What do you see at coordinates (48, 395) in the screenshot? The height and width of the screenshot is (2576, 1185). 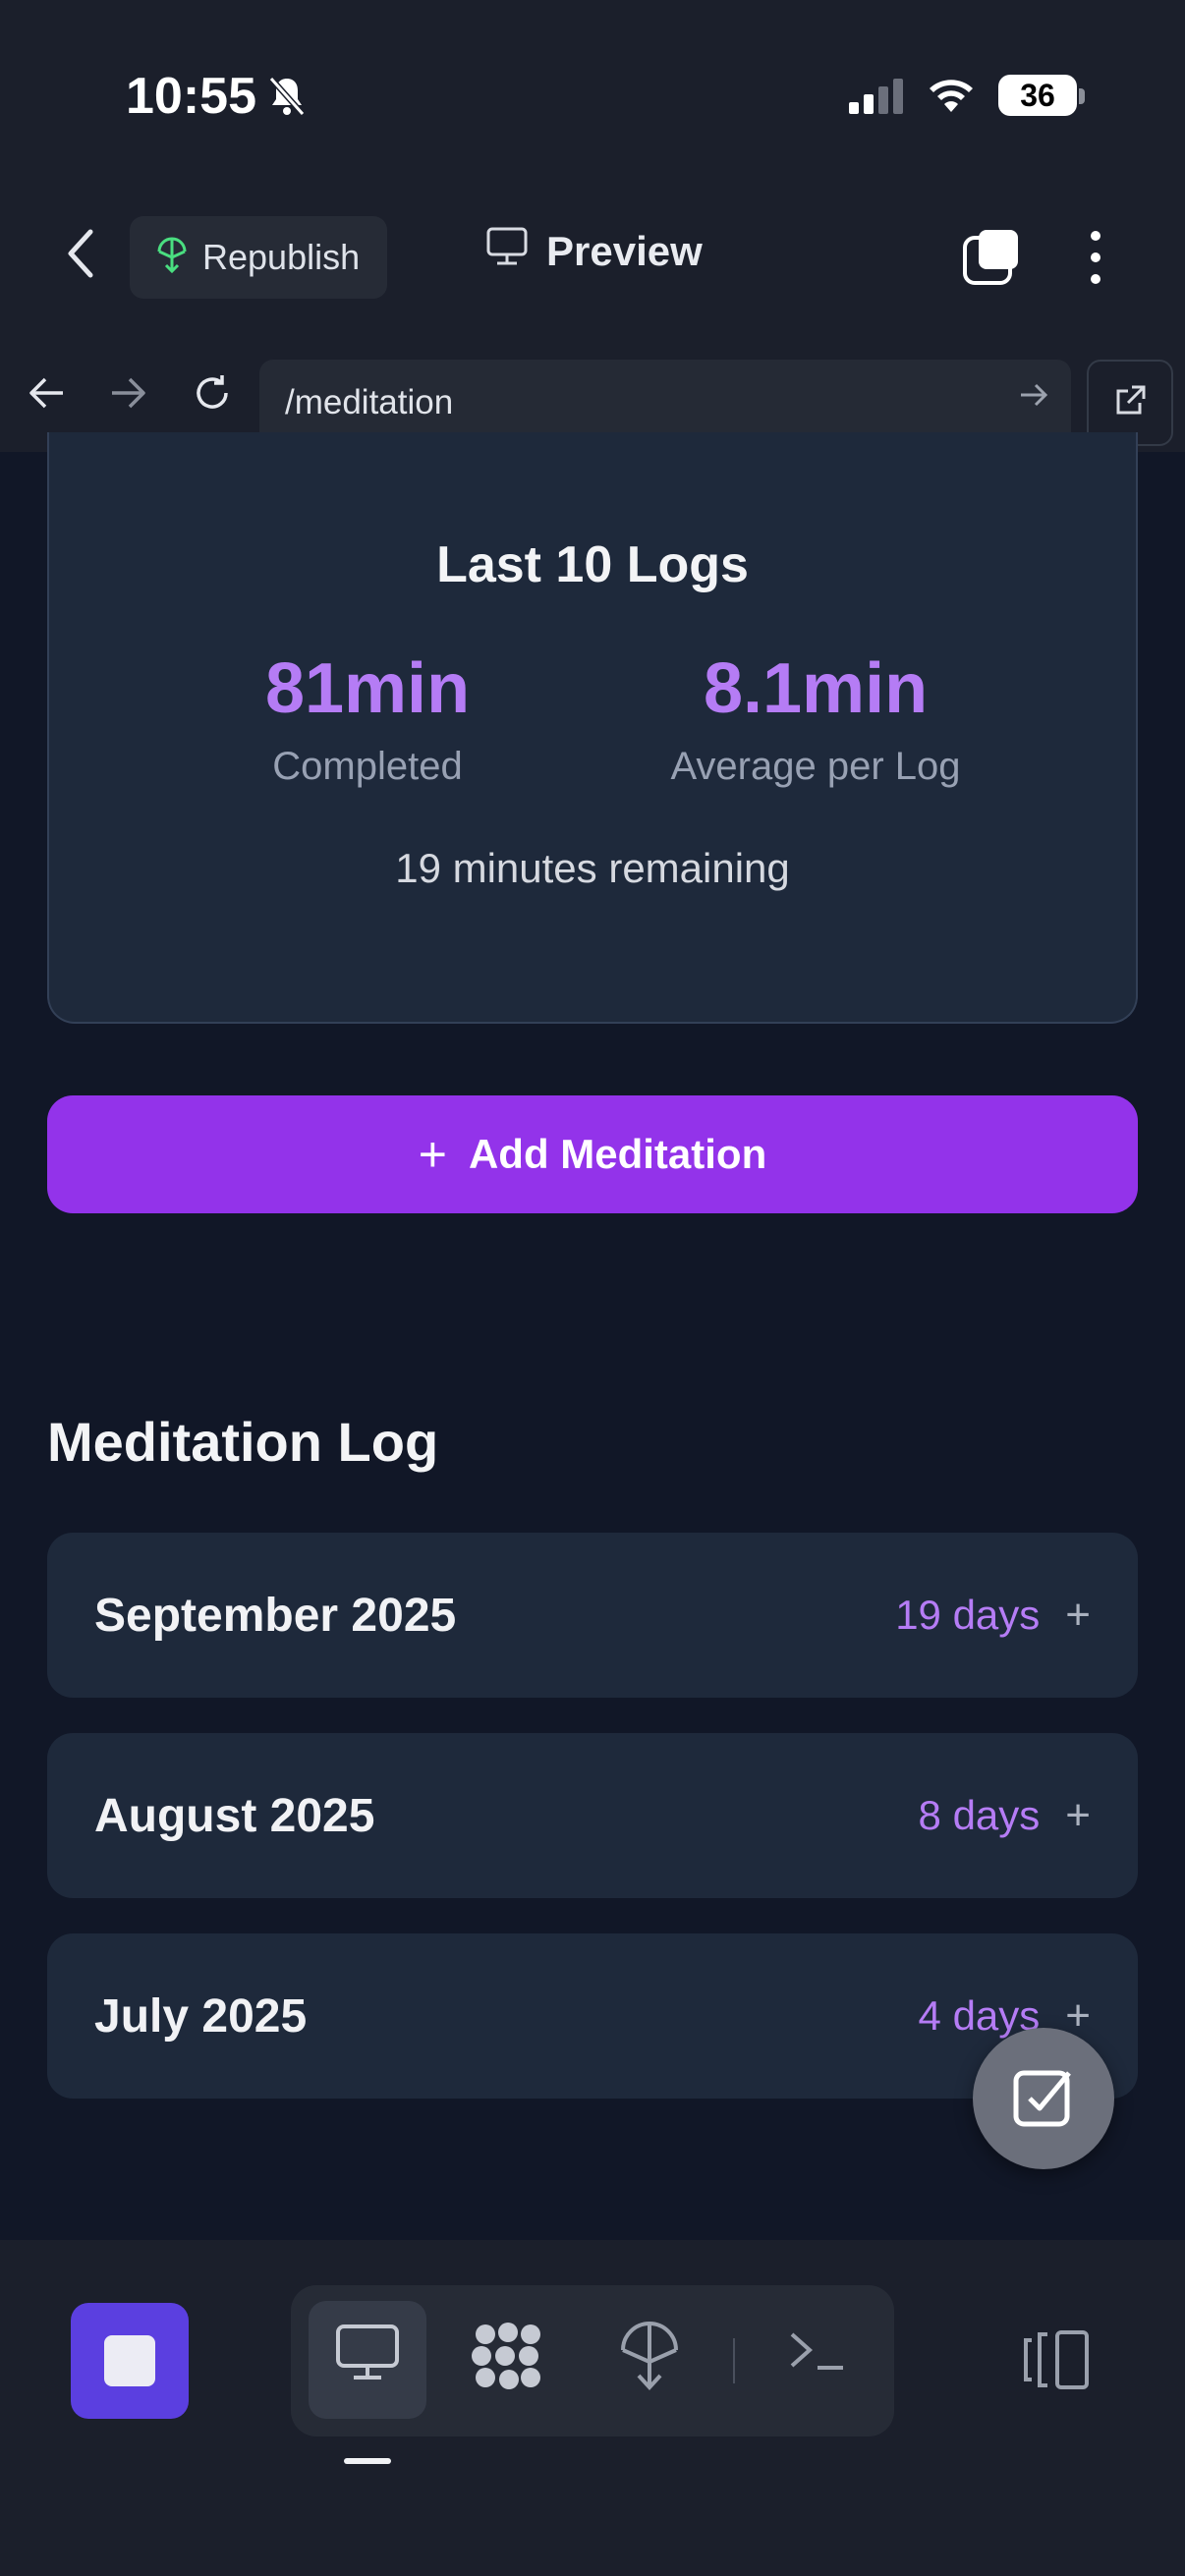 I see `nav-back-icon` at bounding box center [48, 395].